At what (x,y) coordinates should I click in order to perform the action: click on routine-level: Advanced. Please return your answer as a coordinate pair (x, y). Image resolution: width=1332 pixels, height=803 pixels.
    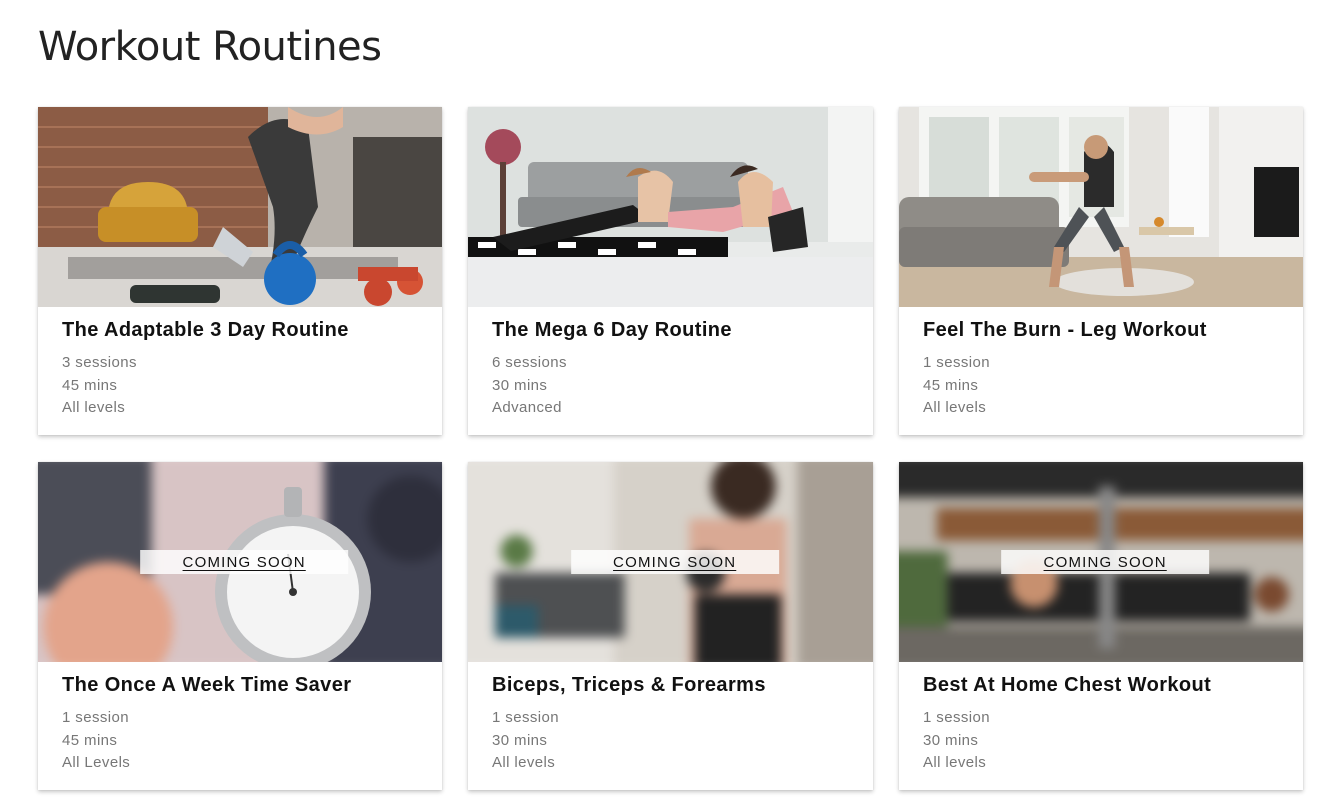
    Looking at the image, I should click on (527, 407).